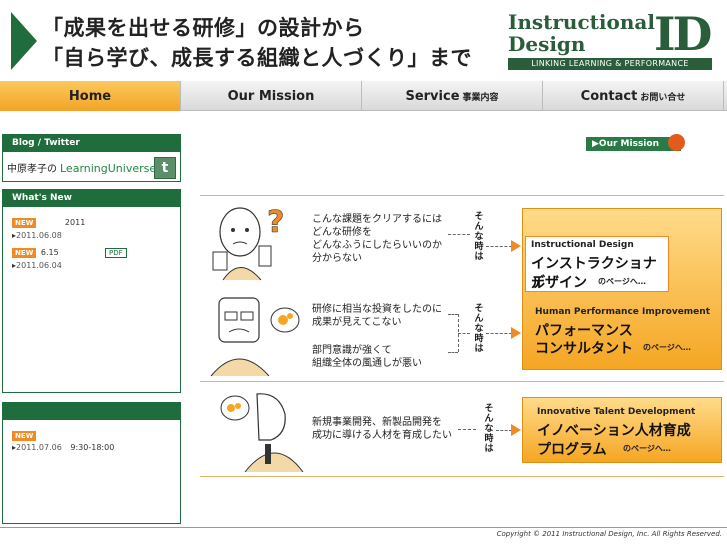 The width and height of the screenshot is (727, 545). Describe the element at coordinates (489, 429) in the screenshot. I see `when-label-3: そんな時は` at that location.